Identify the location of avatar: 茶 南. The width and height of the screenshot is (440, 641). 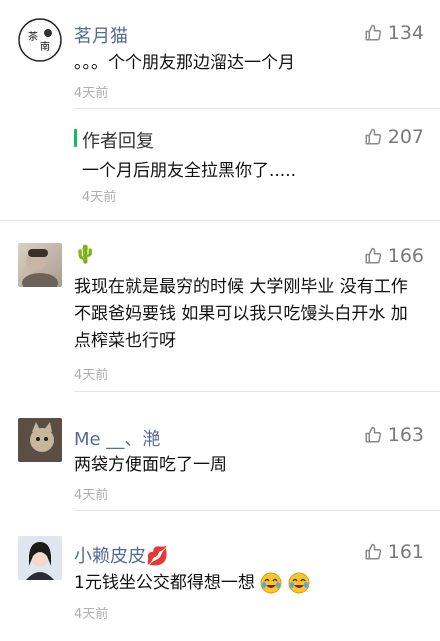
(40, 40).